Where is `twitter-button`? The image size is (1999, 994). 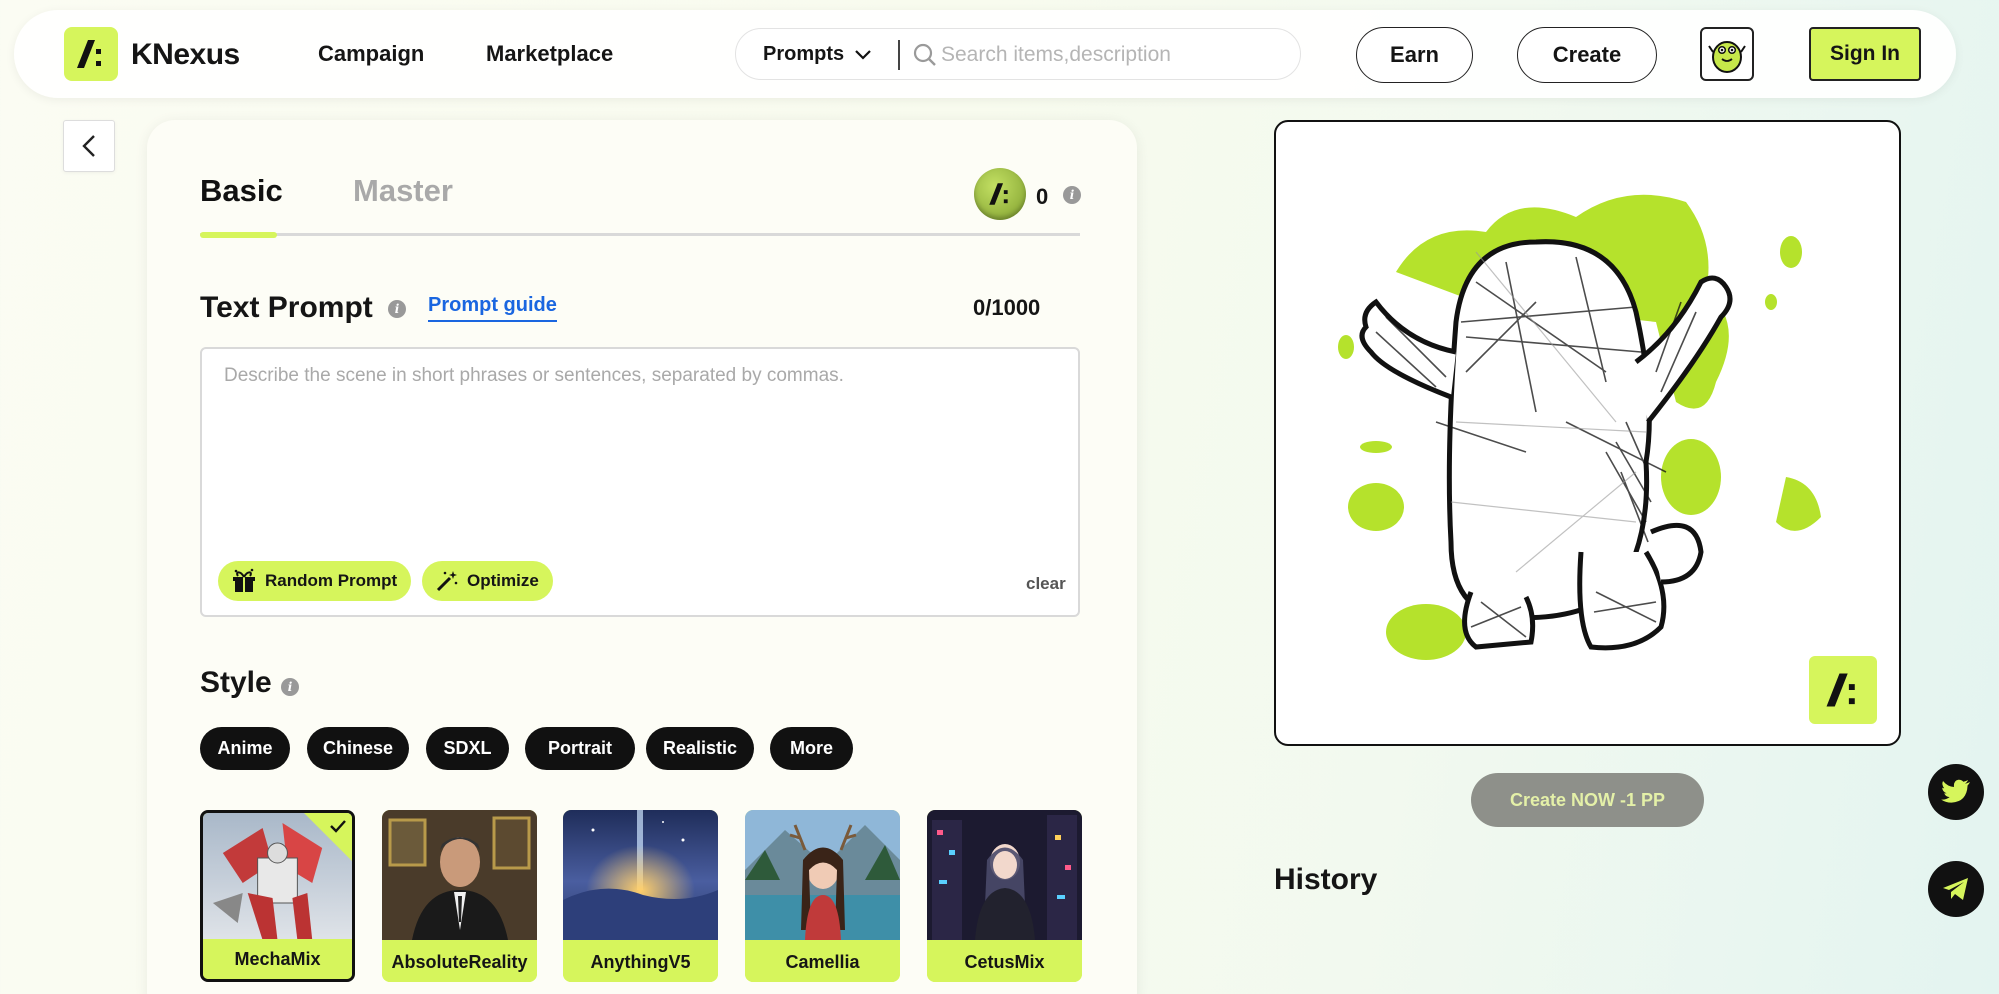 twitter-button is located at coordinates (1956, 792).